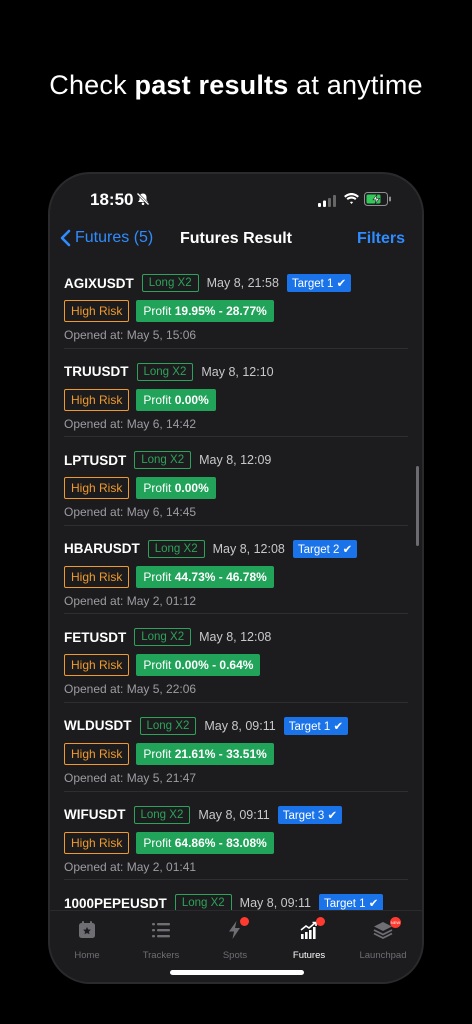 The width and height of the screenshot is (472, 1024). I want to click on status-time: 18:50, so click(112, 199).